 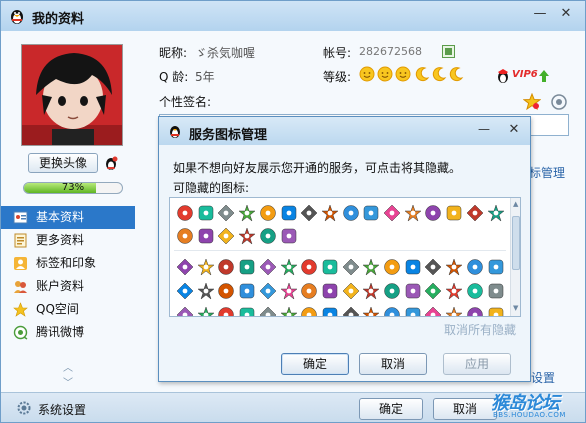 I want to click on sidebar-item-qzone: QQ空间, so click(x=68, y=309).